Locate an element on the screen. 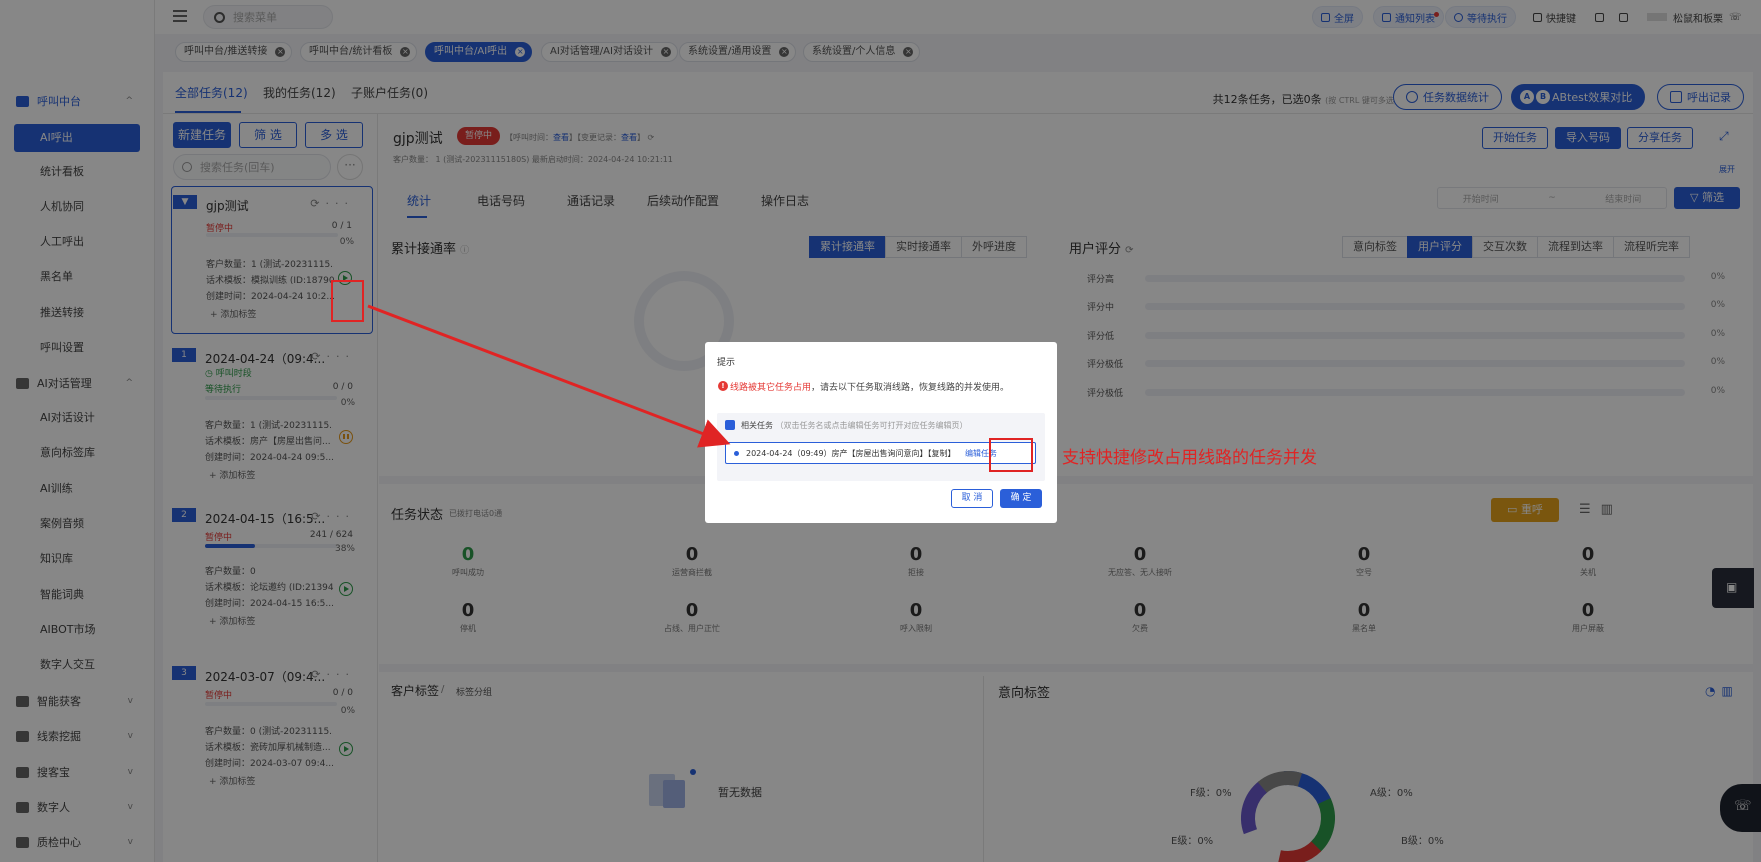 The width and height of the screenshot is (1761, 862). highlight-box-edit is located at coordinates (1011, 455).